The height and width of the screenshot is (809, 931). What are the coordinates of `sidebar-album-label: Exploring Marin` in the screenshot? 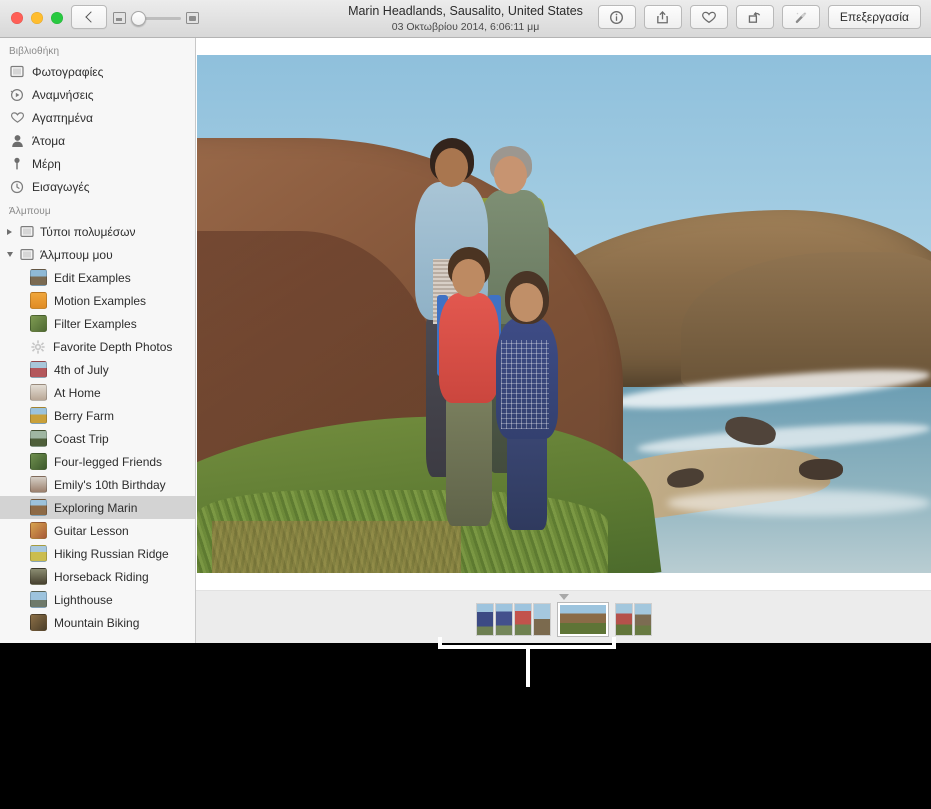 It's located at (96, 507).